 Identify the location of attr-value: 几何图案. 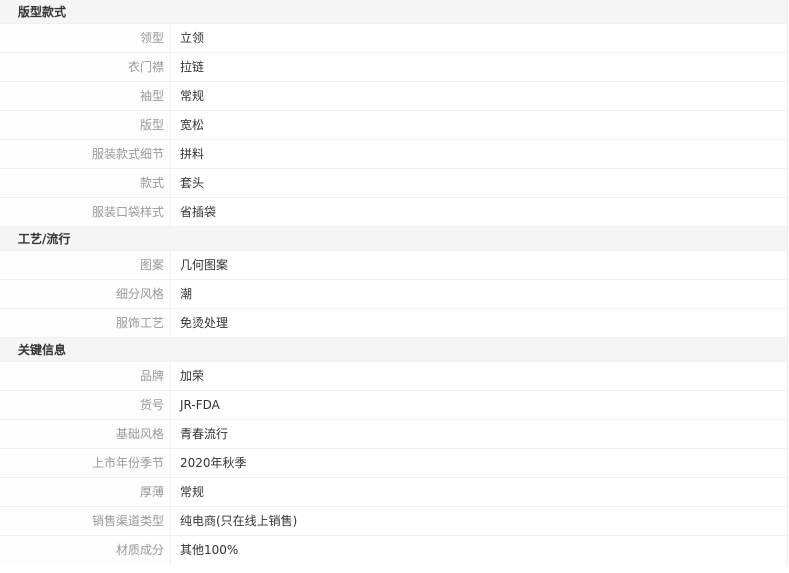
(204, 265).